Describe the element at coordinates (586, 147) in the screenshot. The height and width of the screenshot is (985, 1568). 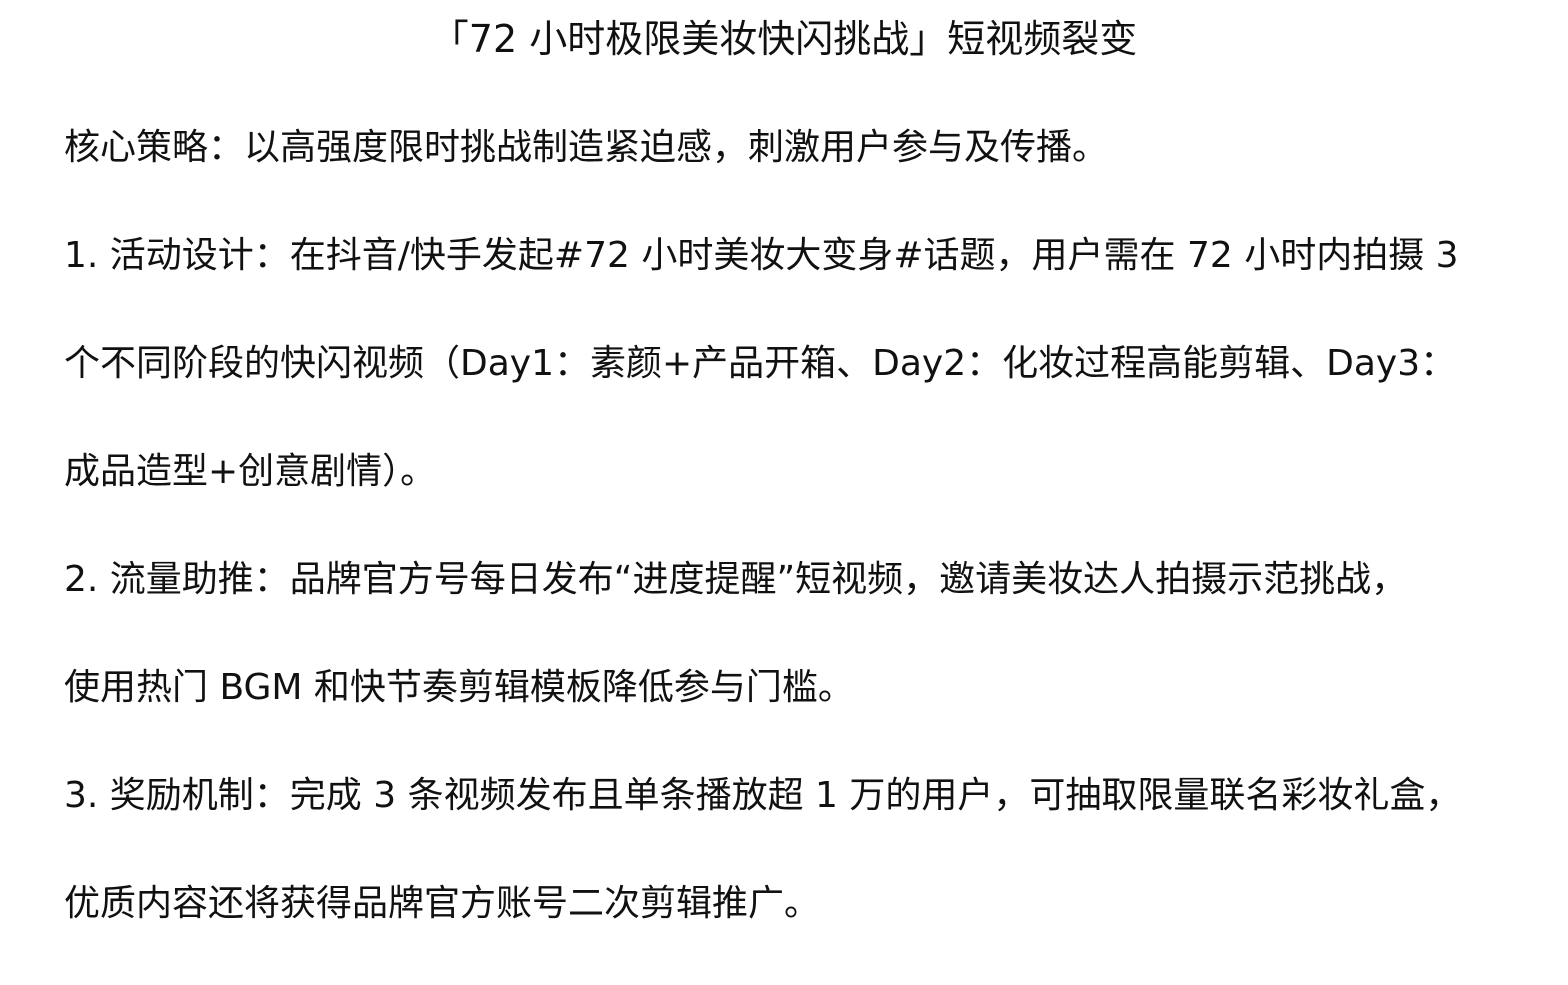
I see `strategy-text: 核心策略：以高强度限时挑战制造紧迫感，刺激用户参与及传播。` at that location.